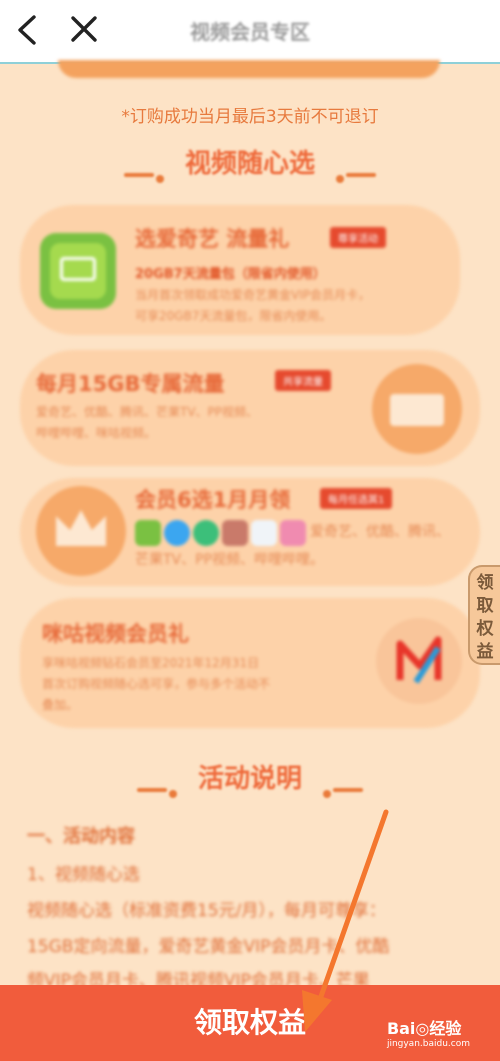  I want to click on section-heading-activity-label: 活动说明, so click(249, 779).